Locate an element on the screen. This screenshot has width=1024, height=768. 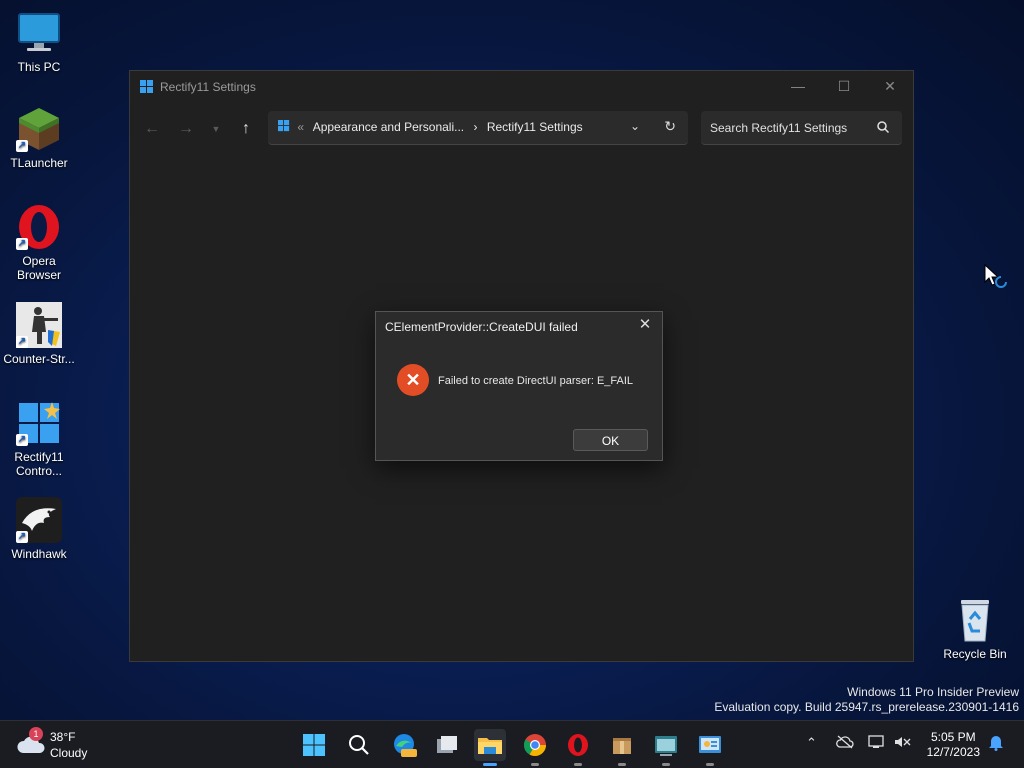
close-button: ✕ is located at coordinates (890, 86).